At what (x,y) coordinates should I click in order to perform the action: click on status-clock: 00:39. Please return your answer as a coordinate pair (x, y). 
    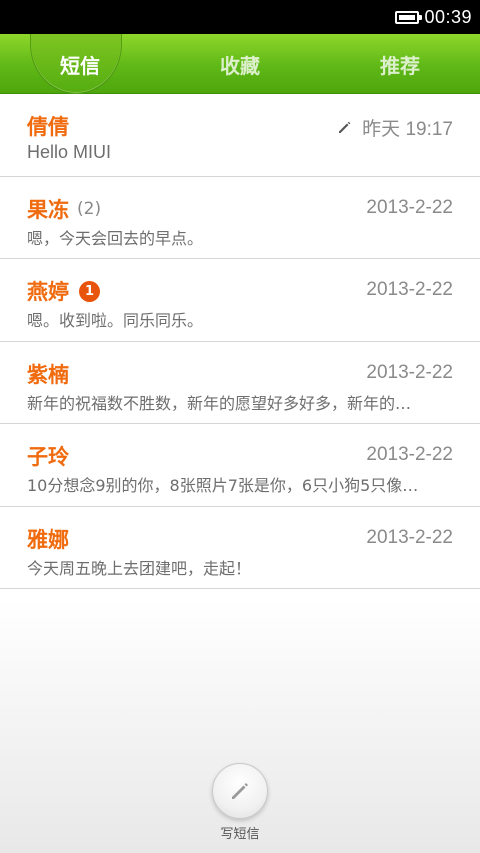
    Looking at the image, I should click on (448, 16).